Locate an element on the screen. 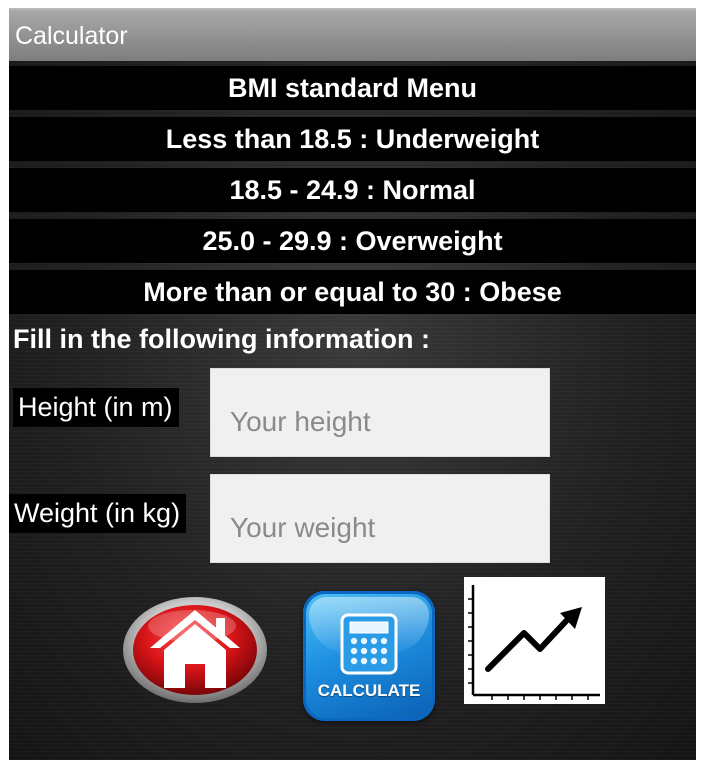 This screenshot has width=702, height=762. calculate-button: CALCULATE is located at coordinates (369, 656).